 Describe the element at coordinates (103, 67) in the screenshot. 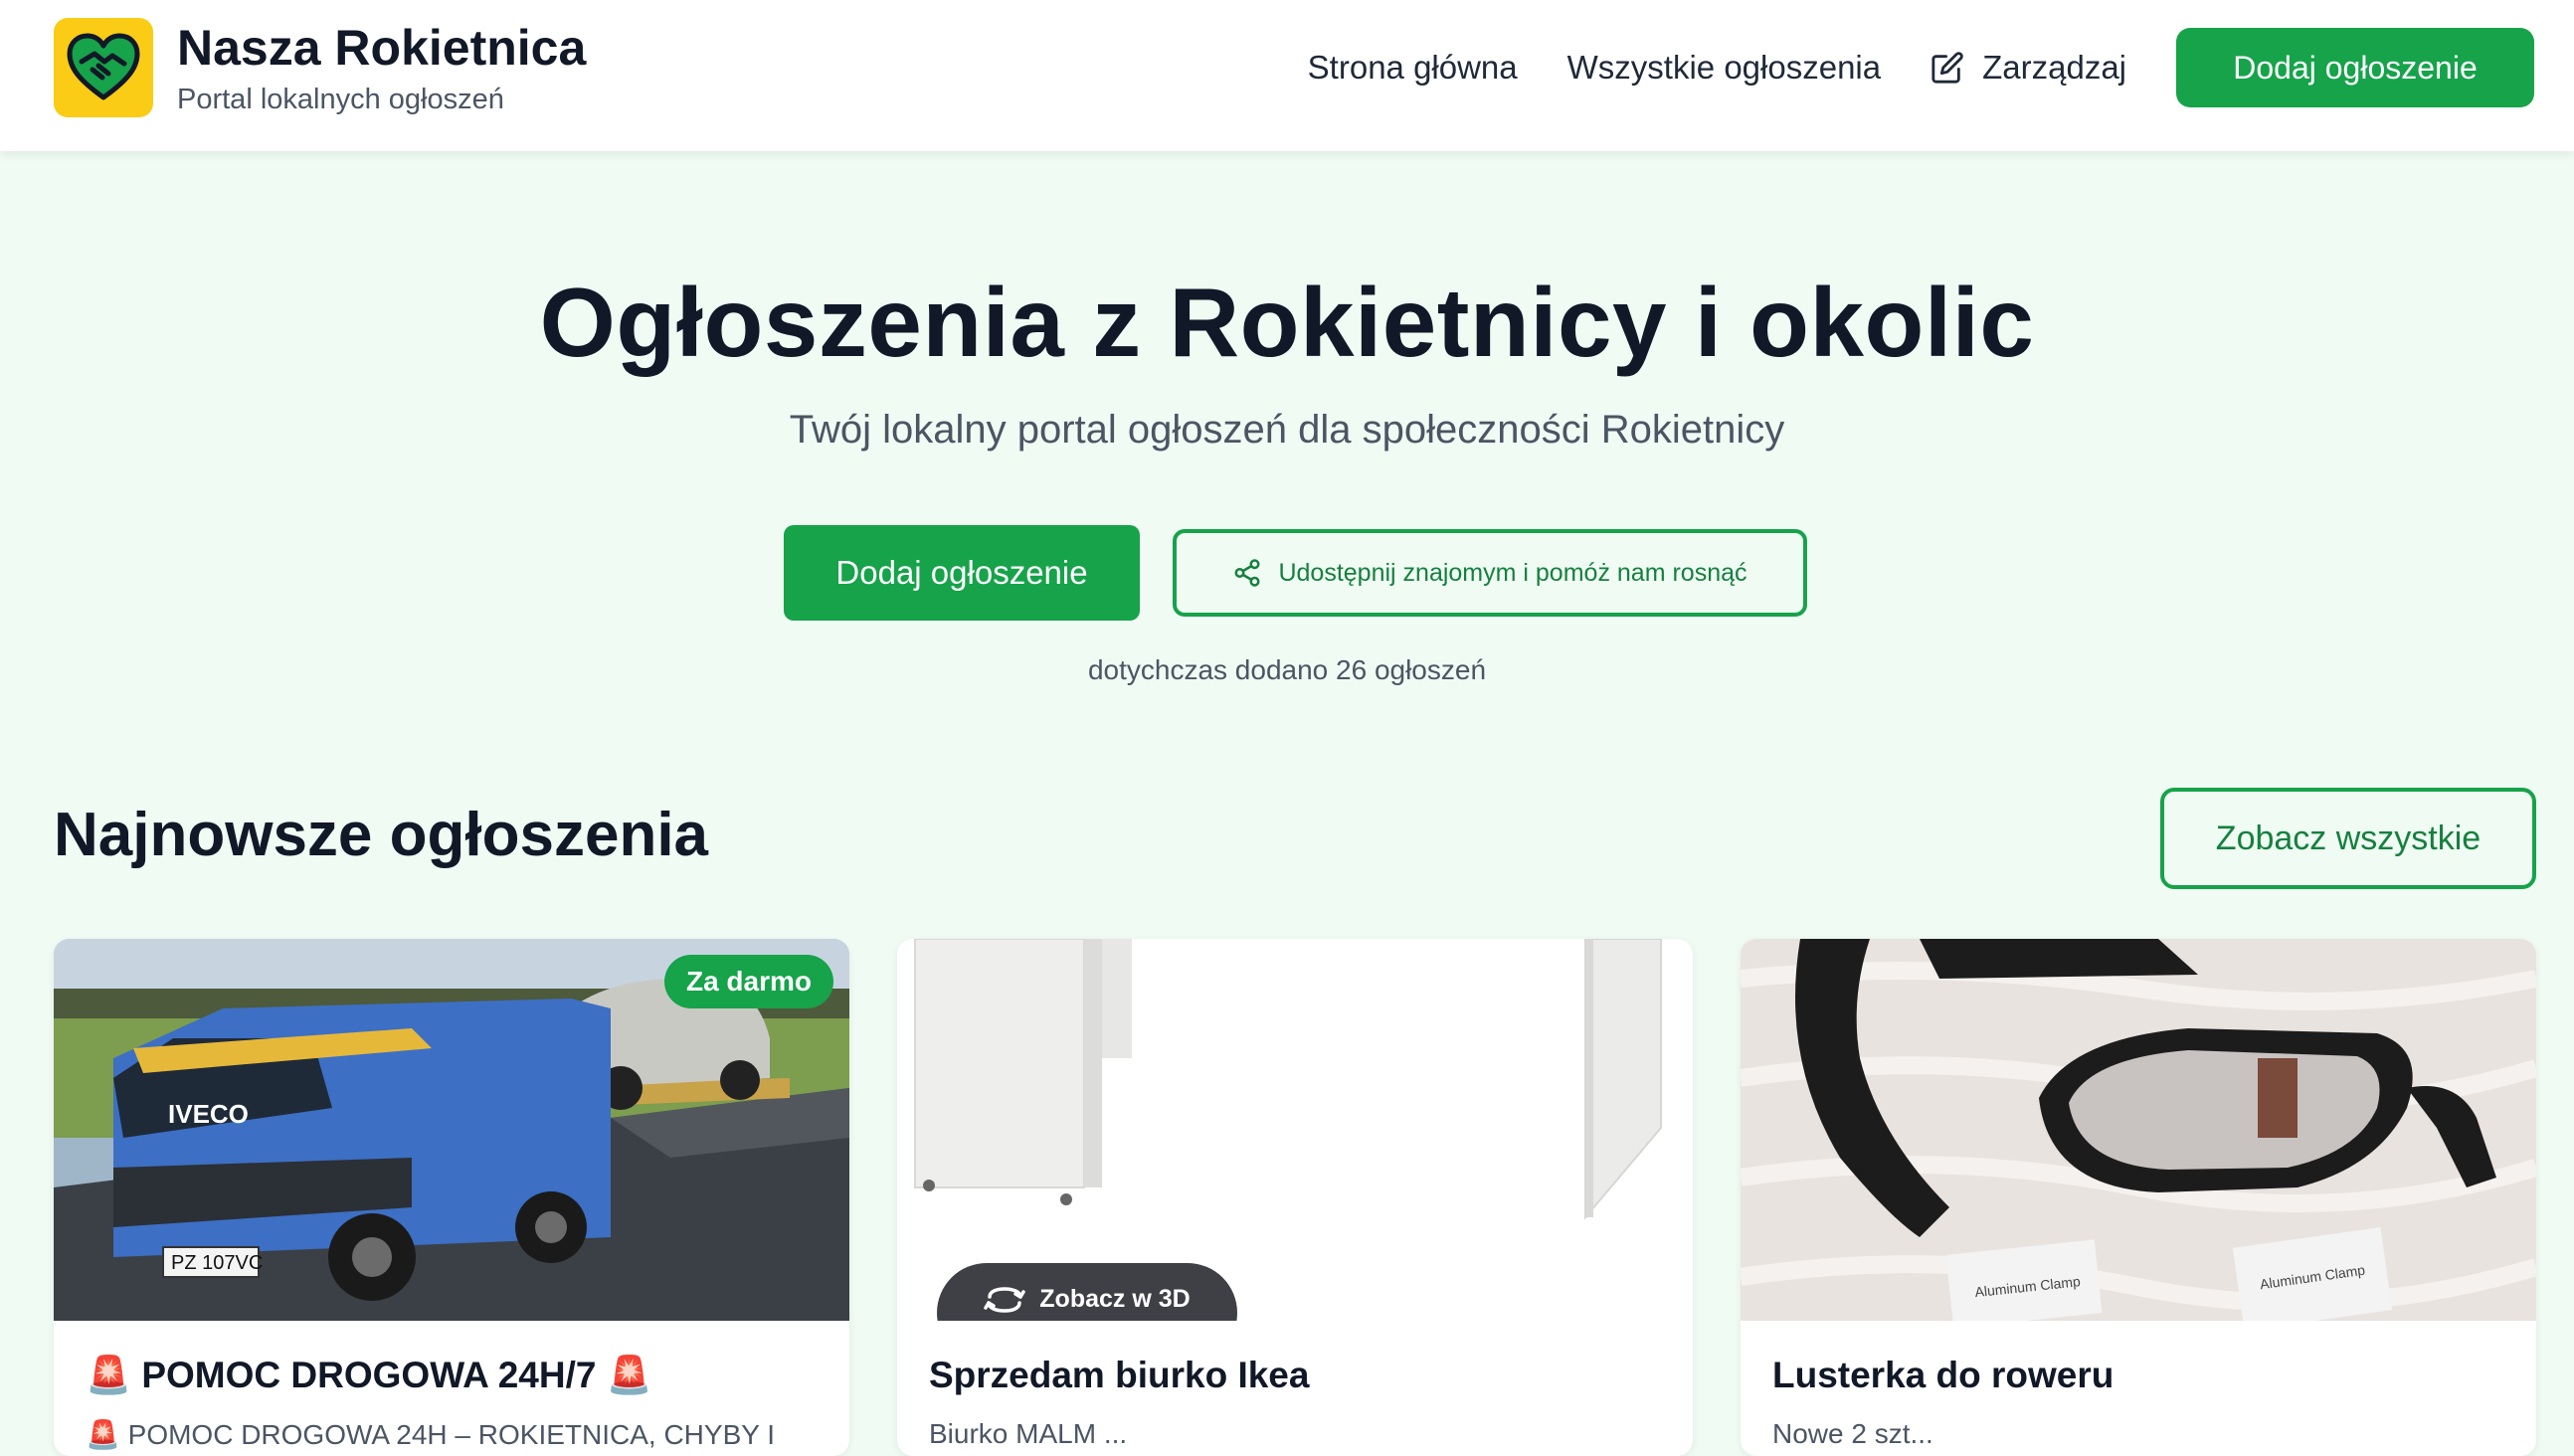

I see `heart-handshake-icon` at that location.